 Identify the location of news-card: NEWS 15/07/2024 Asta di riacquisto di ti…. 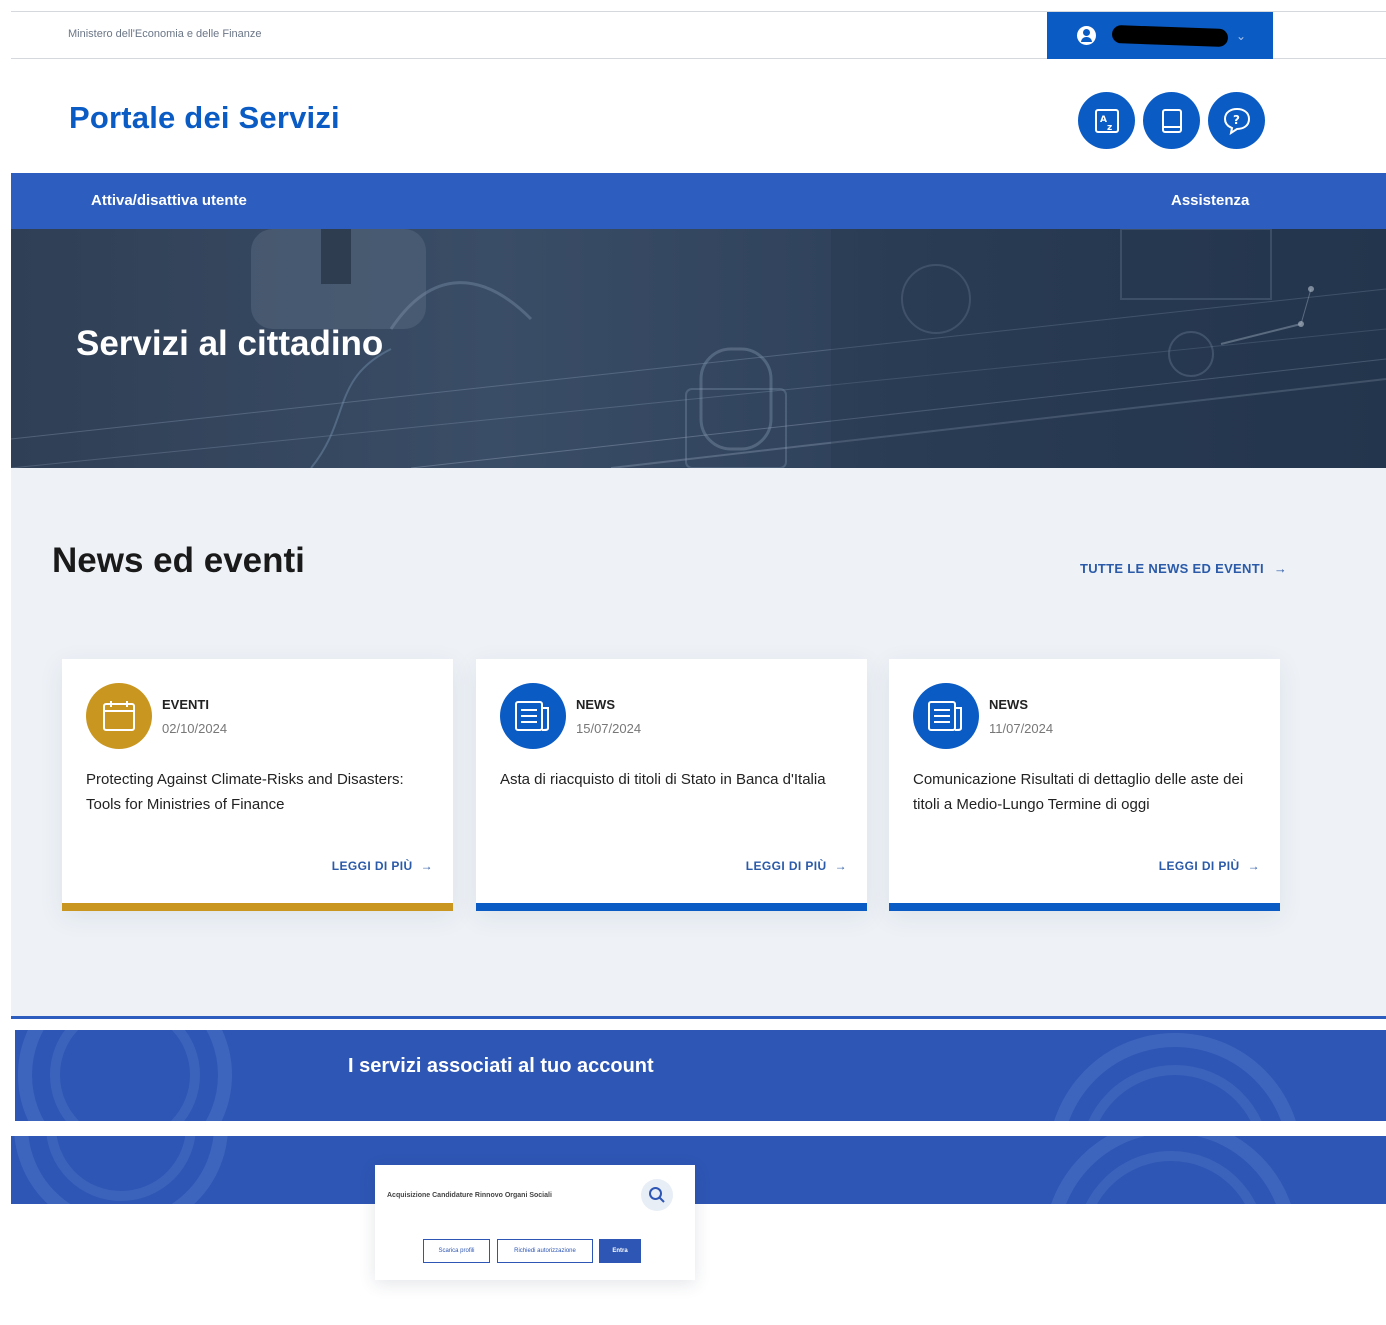
(671, 785).